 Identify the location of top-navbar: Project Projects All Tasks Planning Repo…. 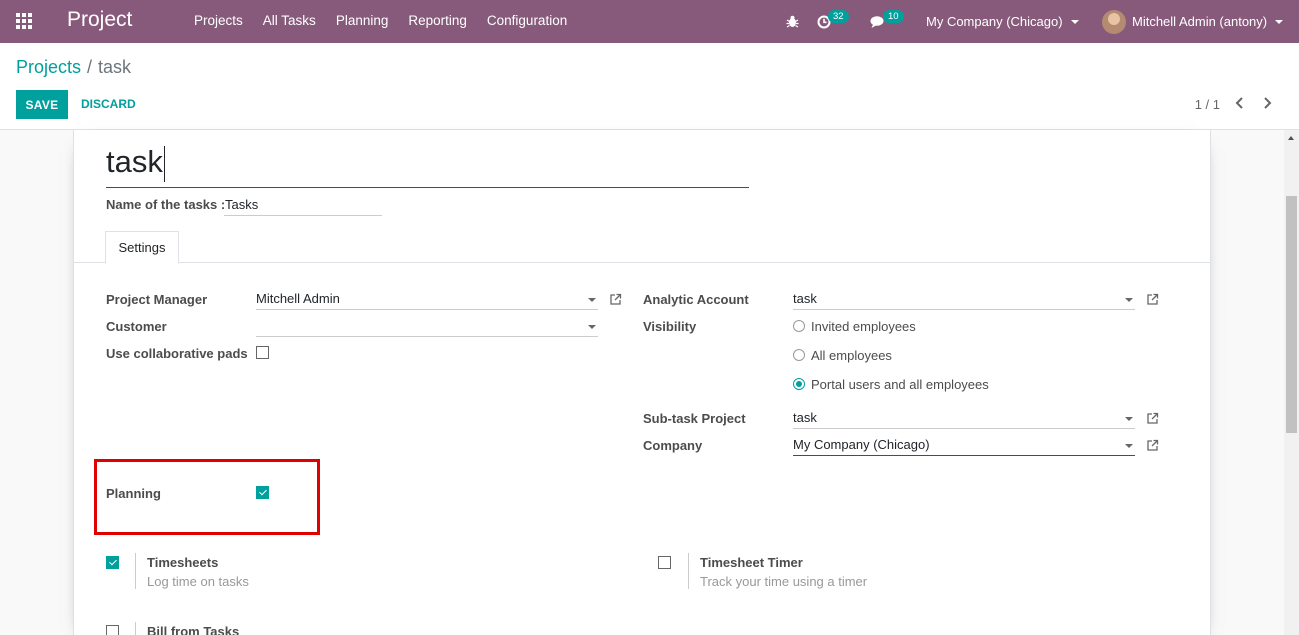
(649, 21).